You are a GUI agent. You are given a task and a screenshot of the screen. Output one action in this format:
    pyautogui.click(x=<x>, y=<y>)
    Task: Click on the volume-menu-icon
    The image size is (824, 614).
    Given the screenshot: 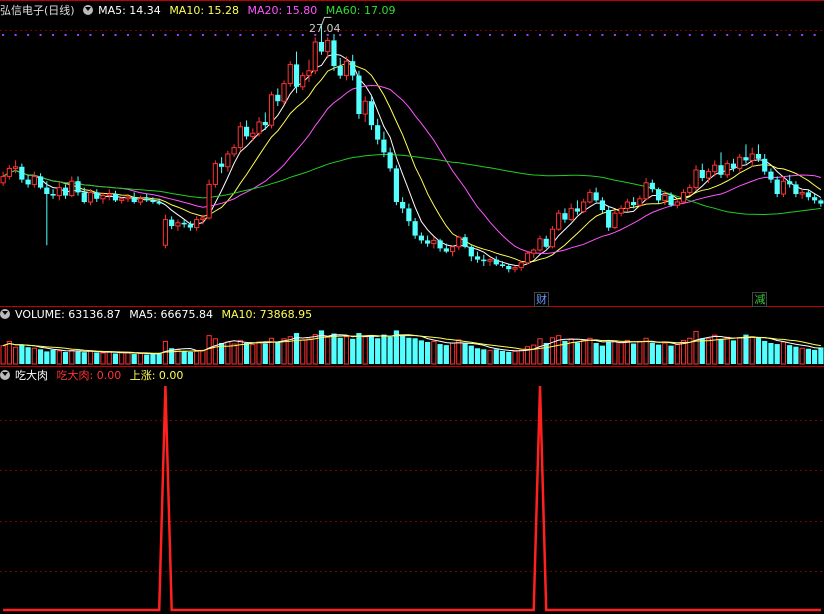 What is the action you would take?
    pyautogui.click(x=5, y=314)
    